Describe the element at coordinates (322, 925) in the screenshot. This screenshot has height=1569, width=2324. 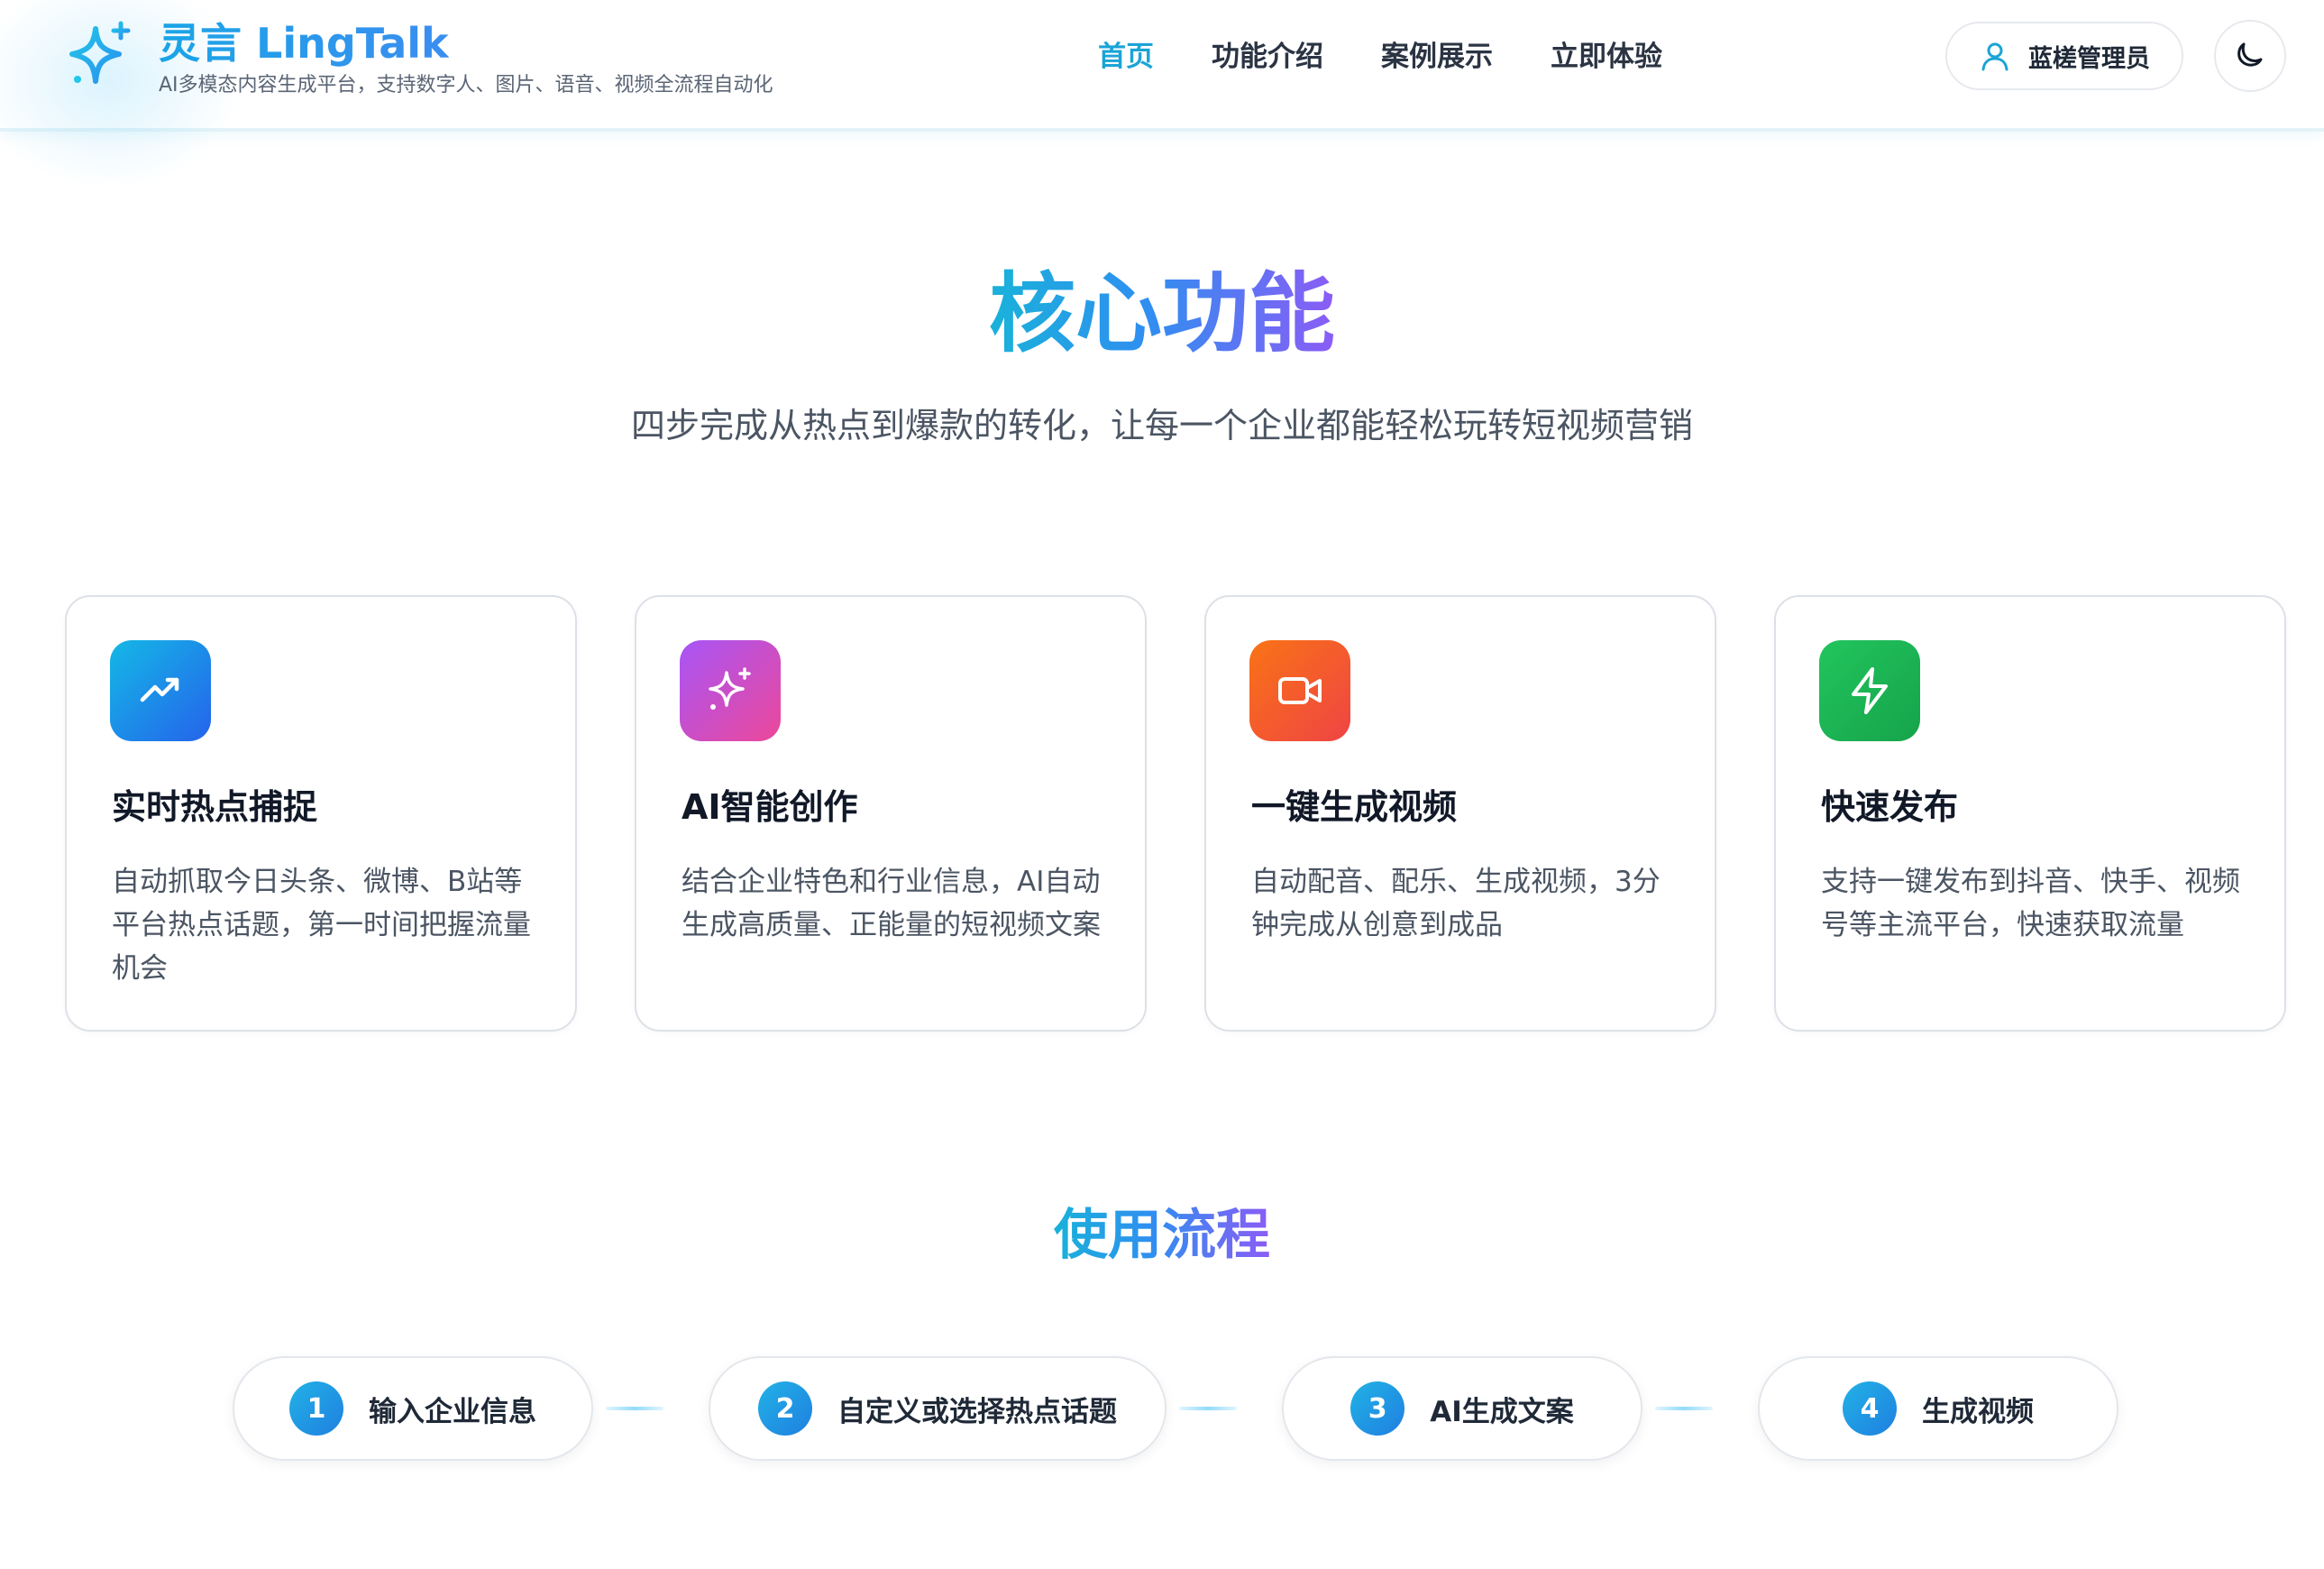
I see `feature-card-description: 自动抓取今日头条、微博、B站等平台热点话题，第一时间把握流量机会` at that location.